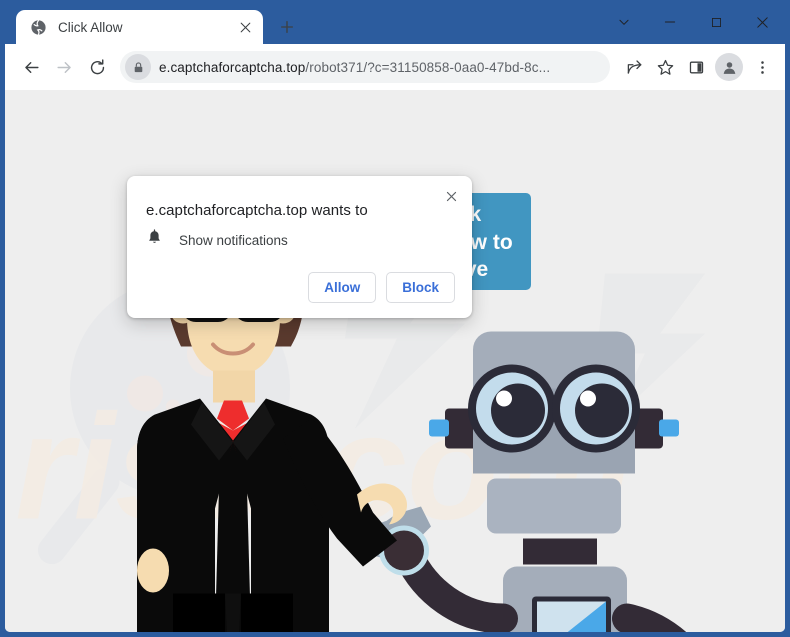  Describe the element at coordinates (512, 408) in the screenshot. I see `robot-eye-left` at that location.